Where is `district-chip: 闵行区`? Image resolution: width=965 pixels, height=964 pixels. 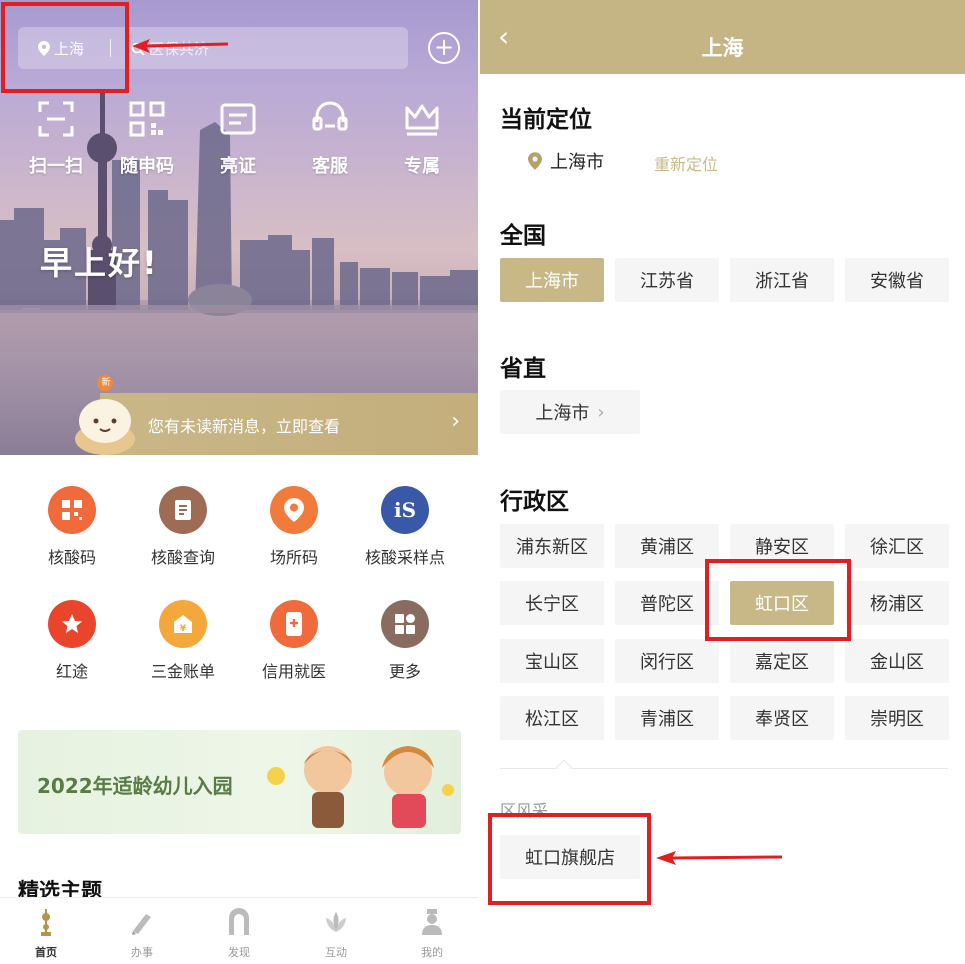 district-chip: 闵行区 is located at coordinates (667, 661).